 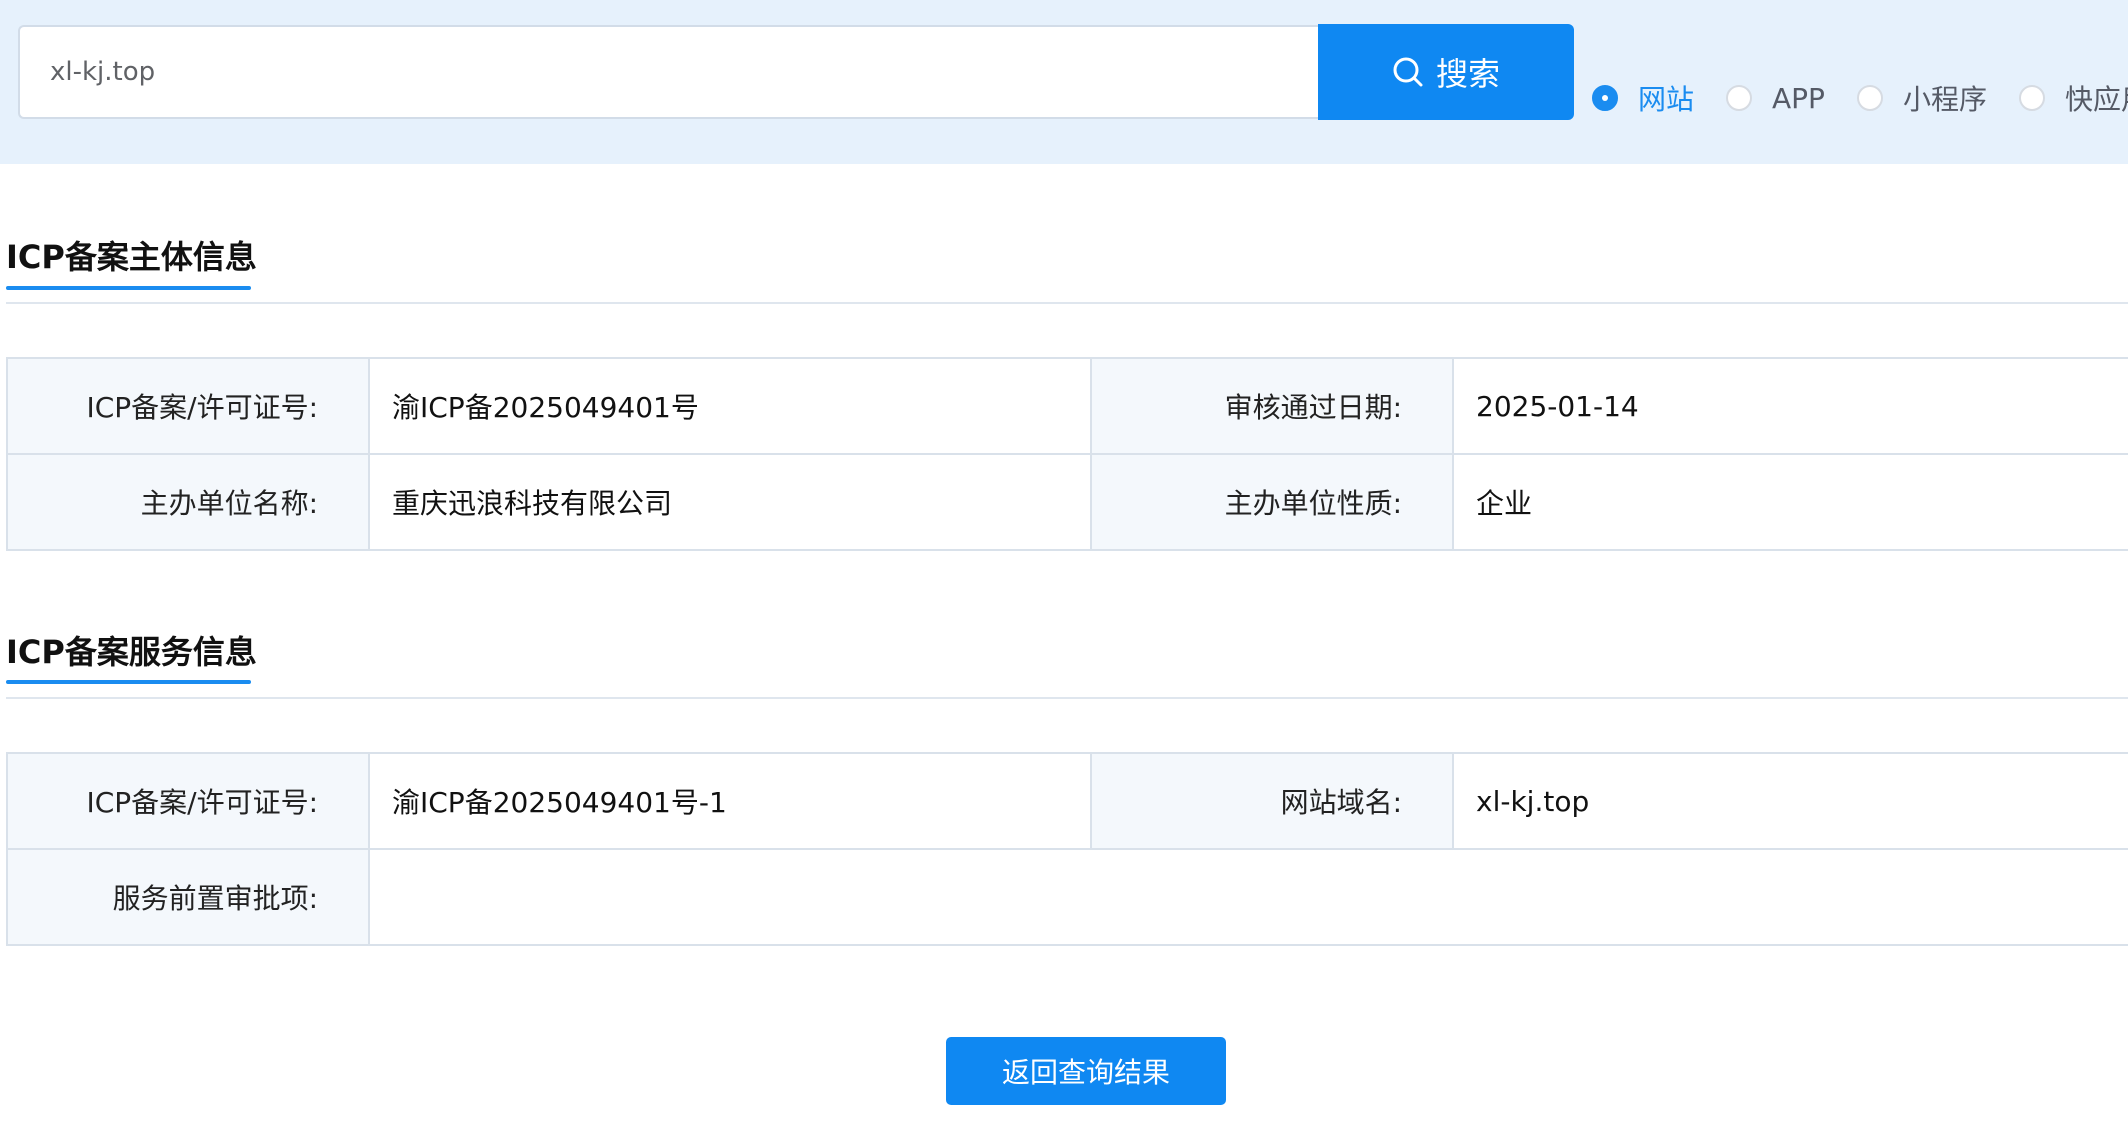 What do you see at coordinates (1067, 698) in the screenshot?
I see `service-section-divider` at bounding box center [1067, 698].